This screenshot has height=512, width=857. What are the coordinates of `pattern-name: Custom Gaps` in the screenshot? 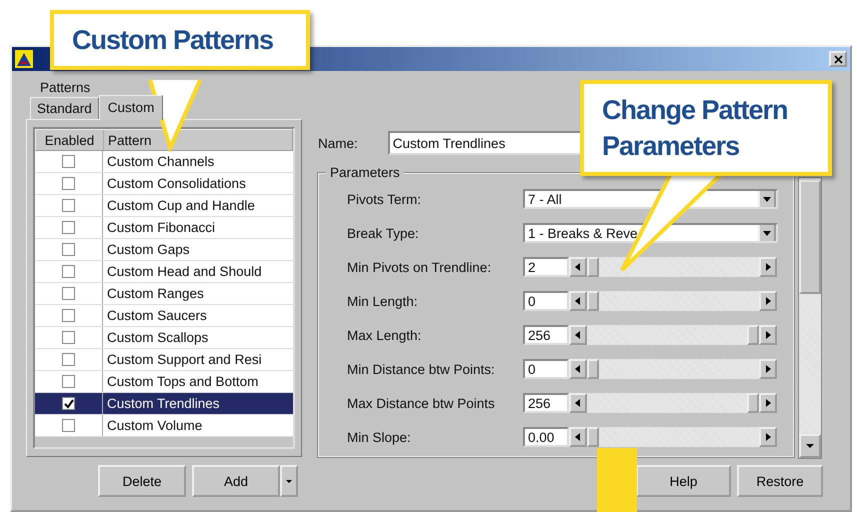 It's located at (148, 249).